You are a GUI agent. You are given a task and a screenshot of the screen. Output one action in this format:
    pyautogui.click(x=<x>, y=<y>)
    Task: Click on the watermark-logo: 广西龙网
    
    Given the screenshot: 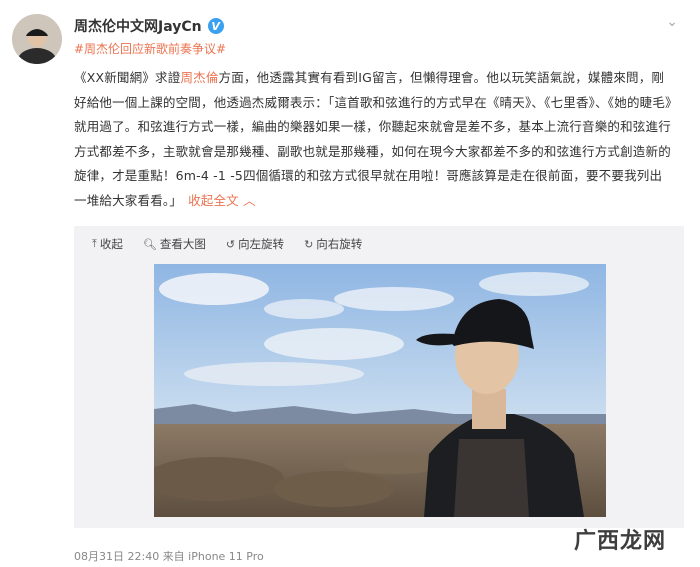 What is the action you would take?
    pyautogui.click(x=619, y=541)
    